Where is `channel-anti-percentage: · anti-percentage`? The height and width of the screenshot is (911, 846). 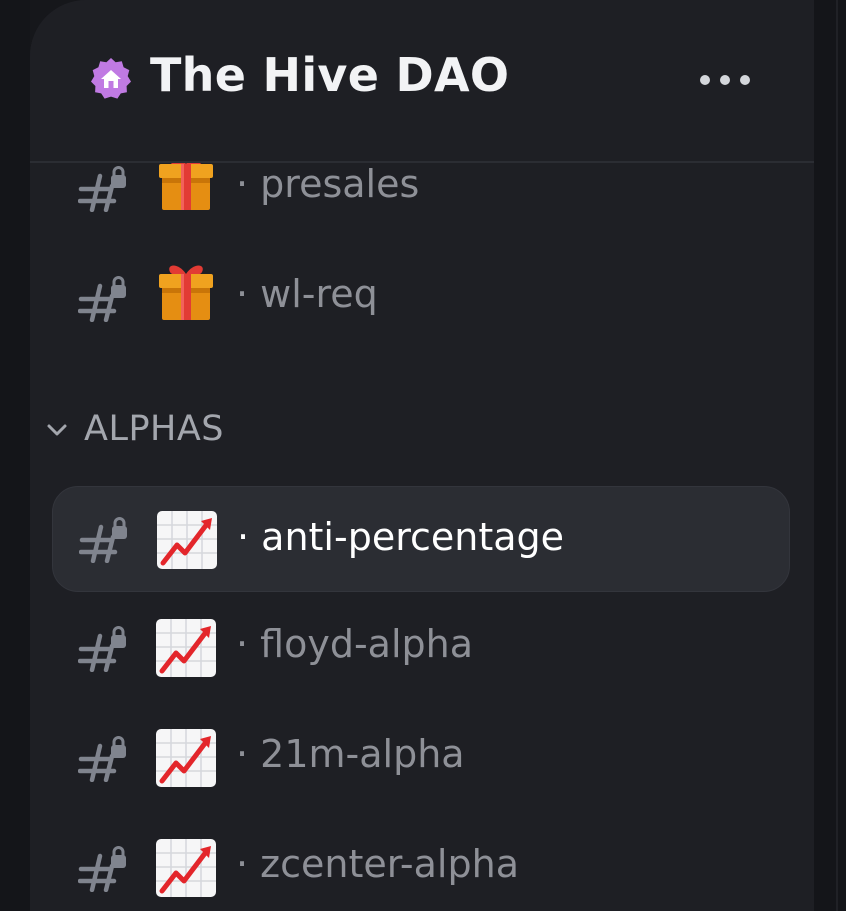 channel-anti-percentage: · anti-percentage is located at coordinates (421, 539).